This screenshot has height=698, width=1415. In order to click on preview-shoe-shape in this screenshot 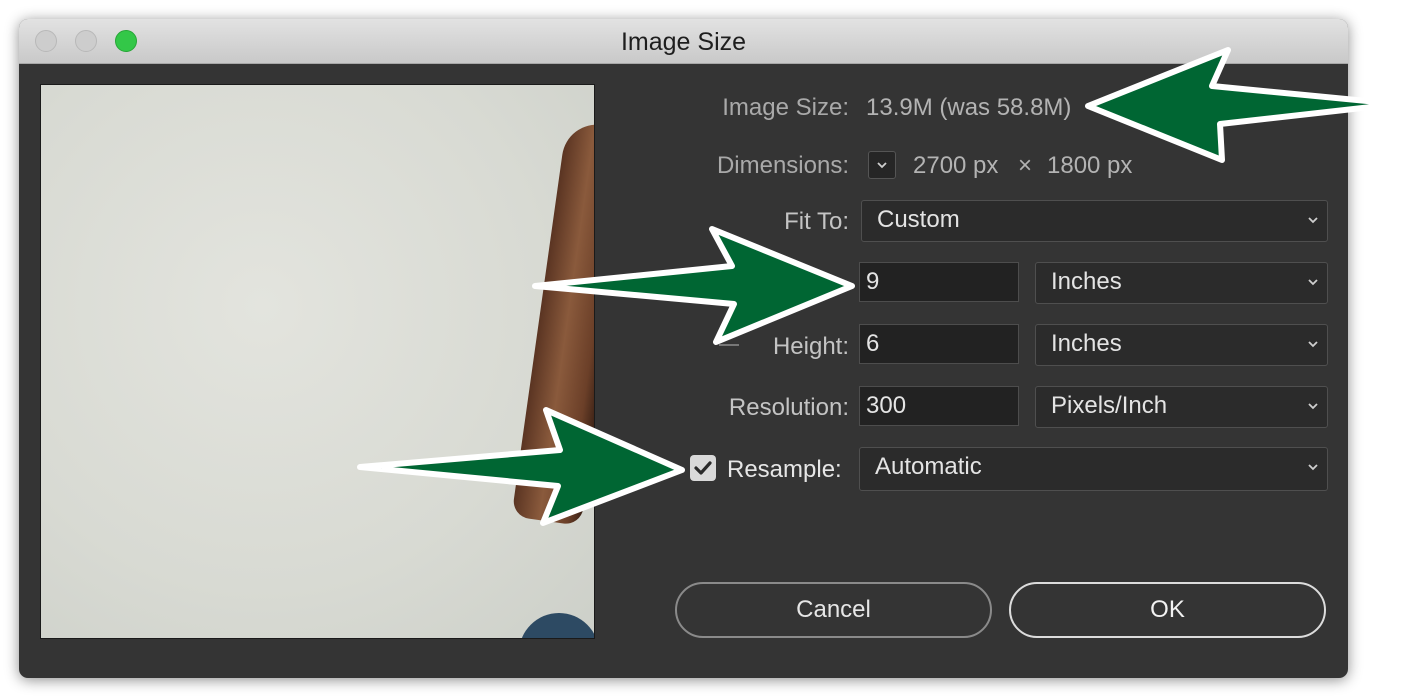, I will do `click(556, 625)`.